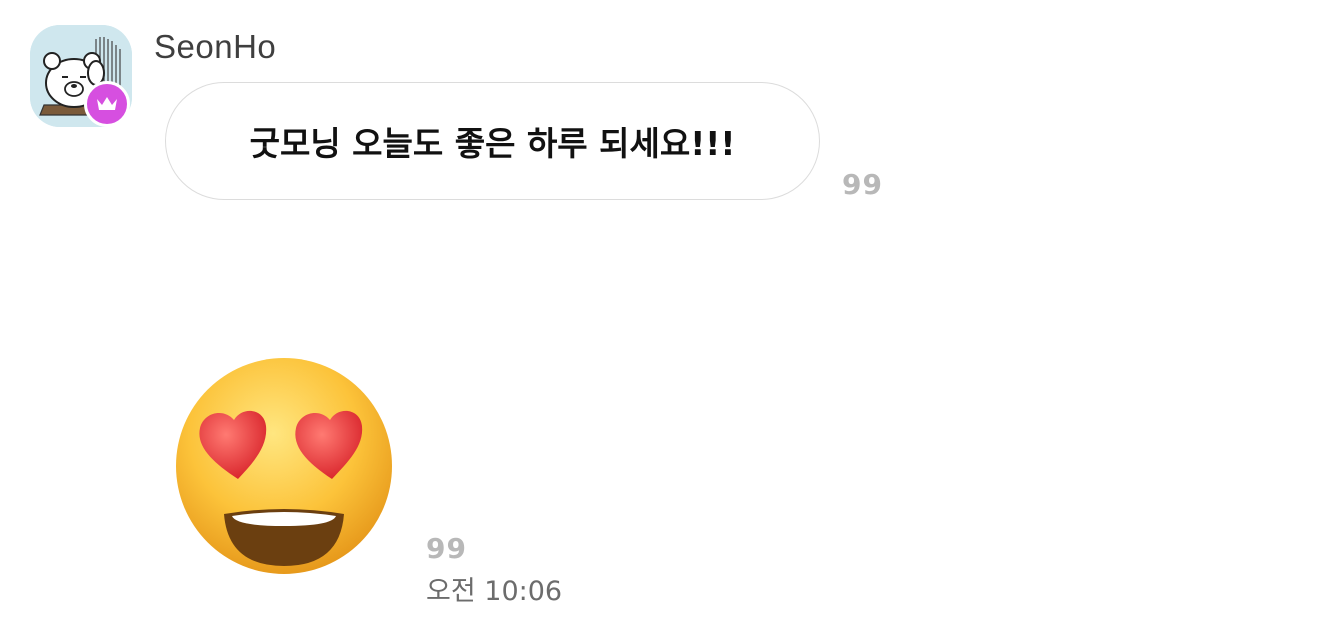 The height and width of the screenshot is (621, 1320). What do you see at coordinates (215, 47) in the screenshot?
I see `sender-name: SeonHo` at bounding box center [215, 47].